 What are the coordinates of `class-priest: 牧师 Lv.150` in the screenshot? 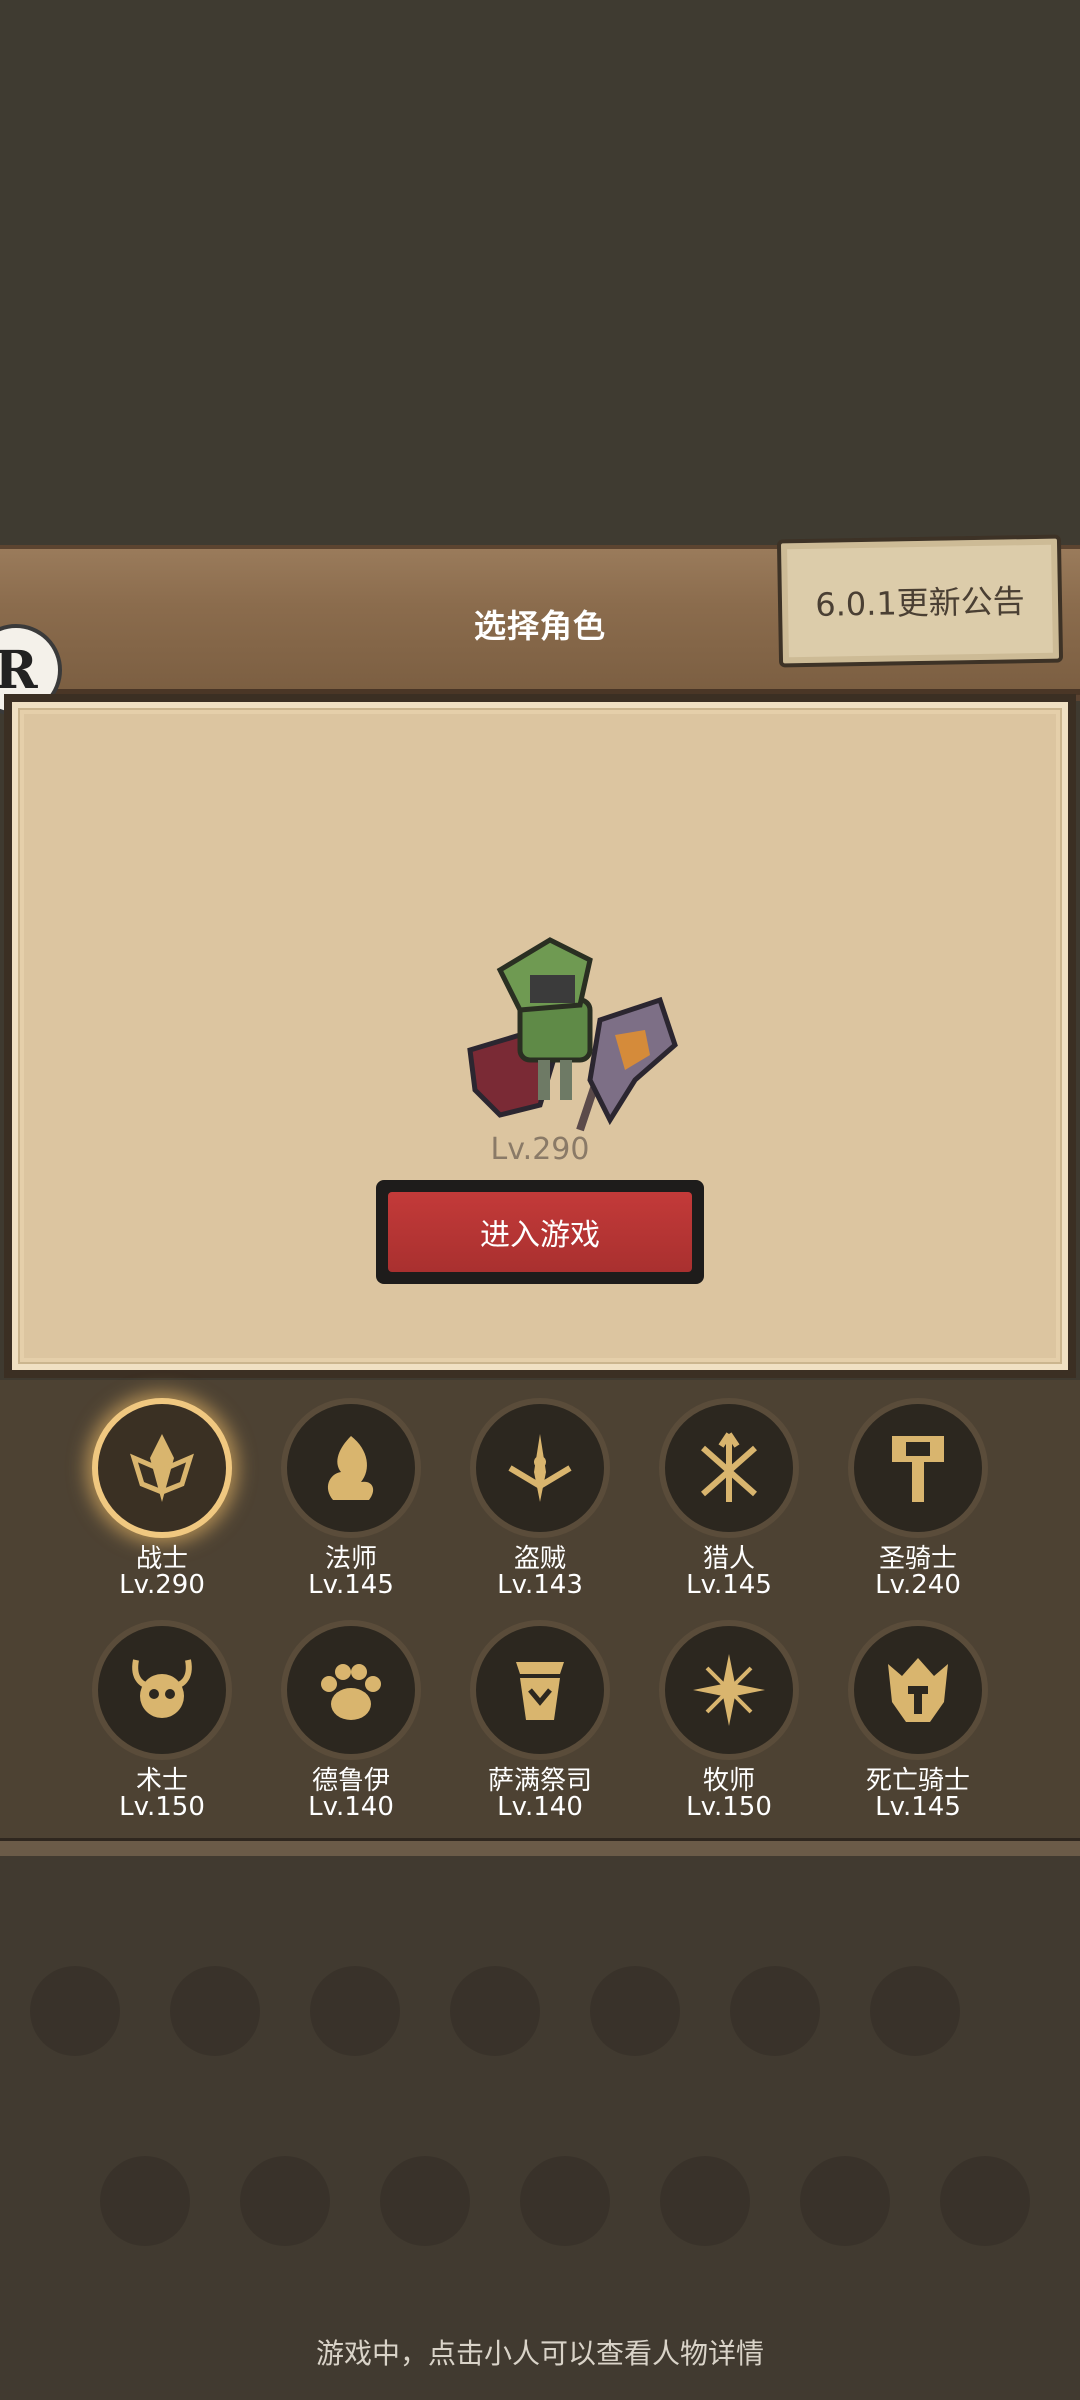 It's located at (729, 1725).